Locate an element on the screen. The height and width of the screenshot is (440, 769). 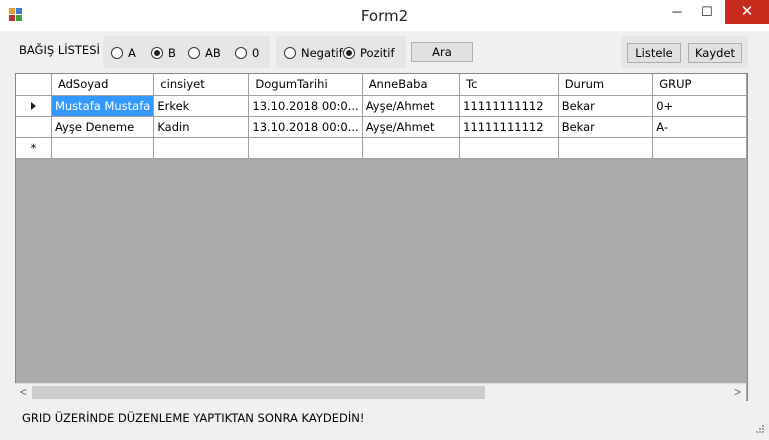
title-bar: Form2 ─ ☐ ✕ is located at coordinates (384, 15).